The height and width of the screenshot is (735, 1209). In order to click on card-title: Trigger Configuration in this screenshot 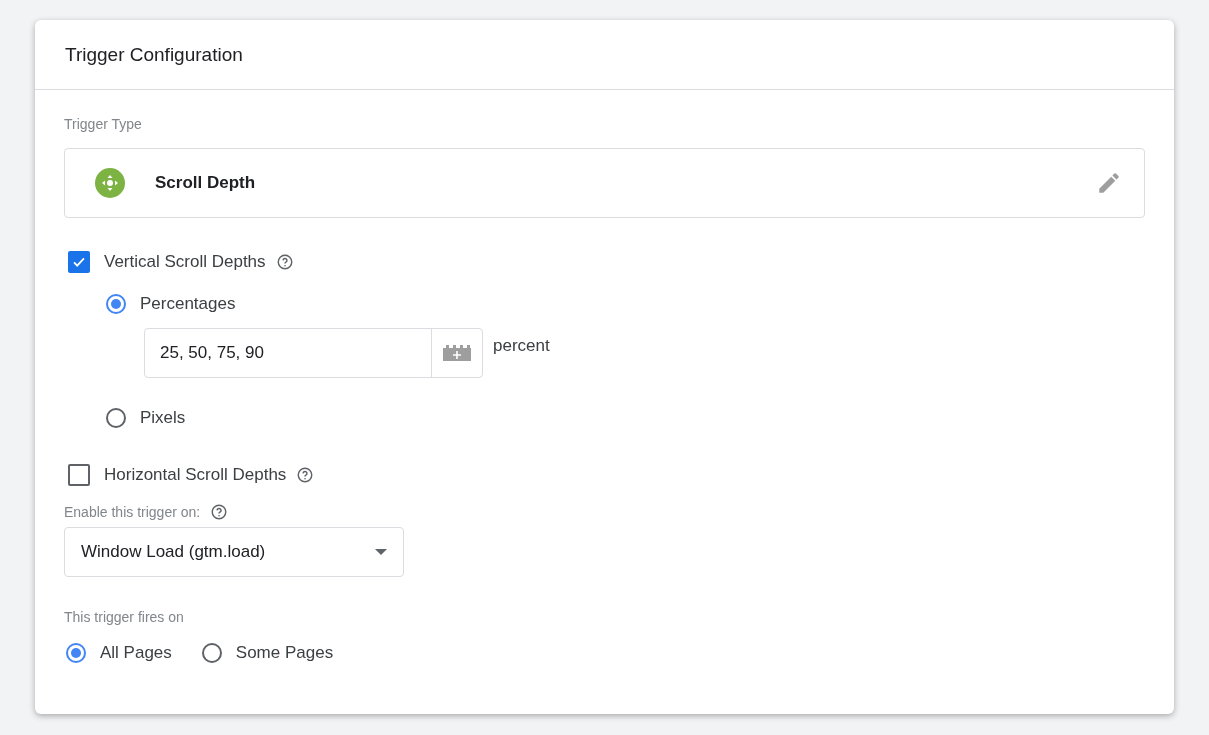, I will do `click(154, 54)`.